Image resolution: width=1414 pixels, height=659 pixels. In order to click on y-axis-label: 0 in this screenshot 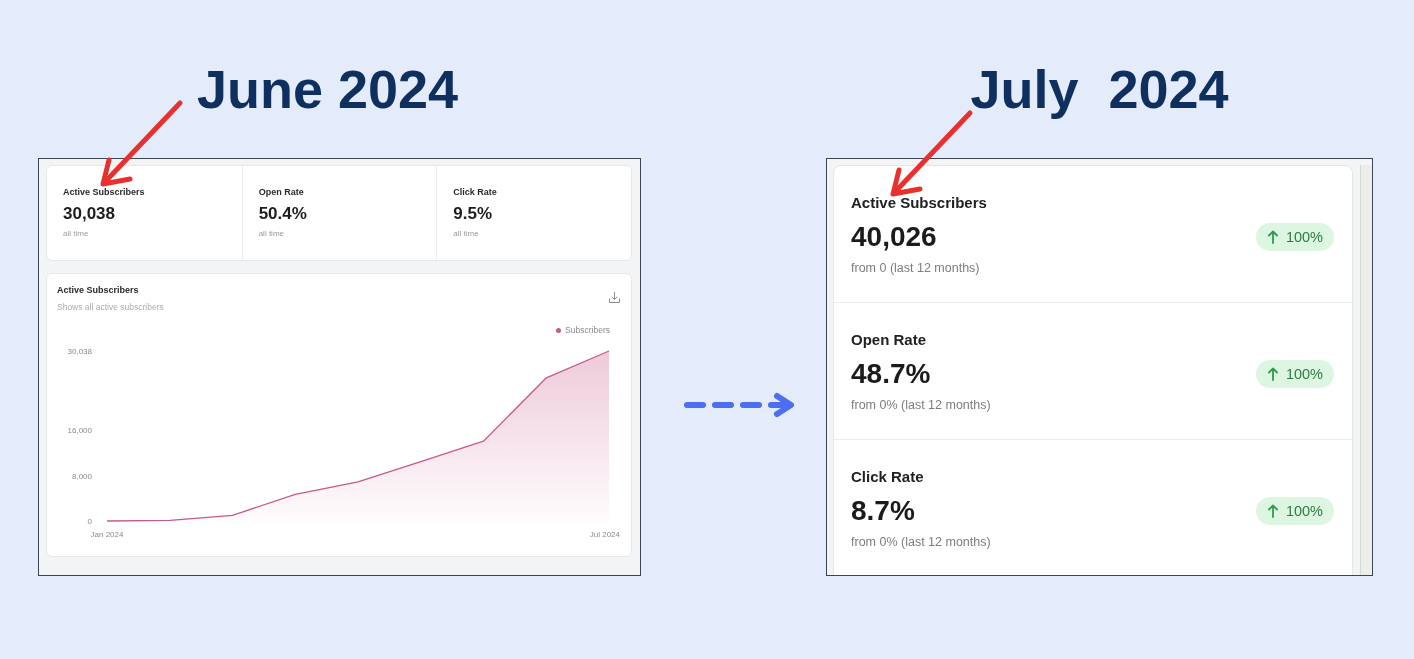, I will do `click(89, 521)`.